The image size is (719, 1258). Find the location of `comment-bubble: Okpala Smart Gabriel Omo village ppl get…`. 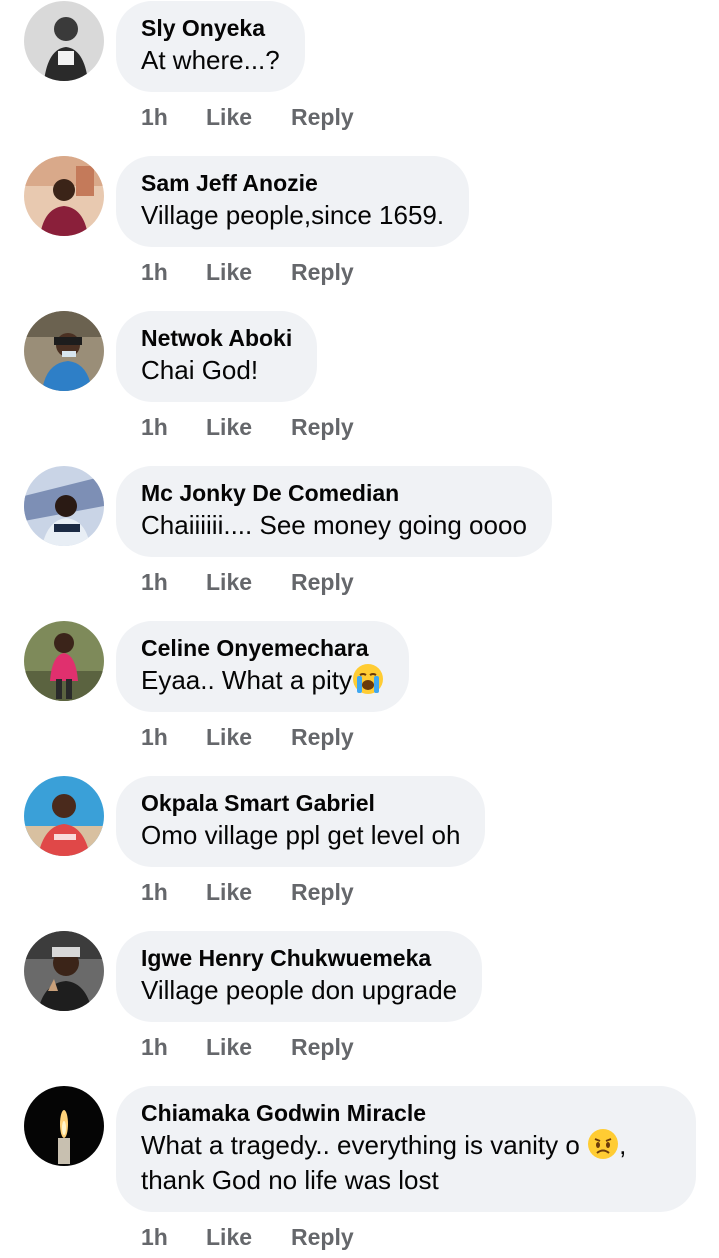

comment-bubble: Okpala Smart Gabriel Omo village ppl get… is located at coordinates (301, 821).